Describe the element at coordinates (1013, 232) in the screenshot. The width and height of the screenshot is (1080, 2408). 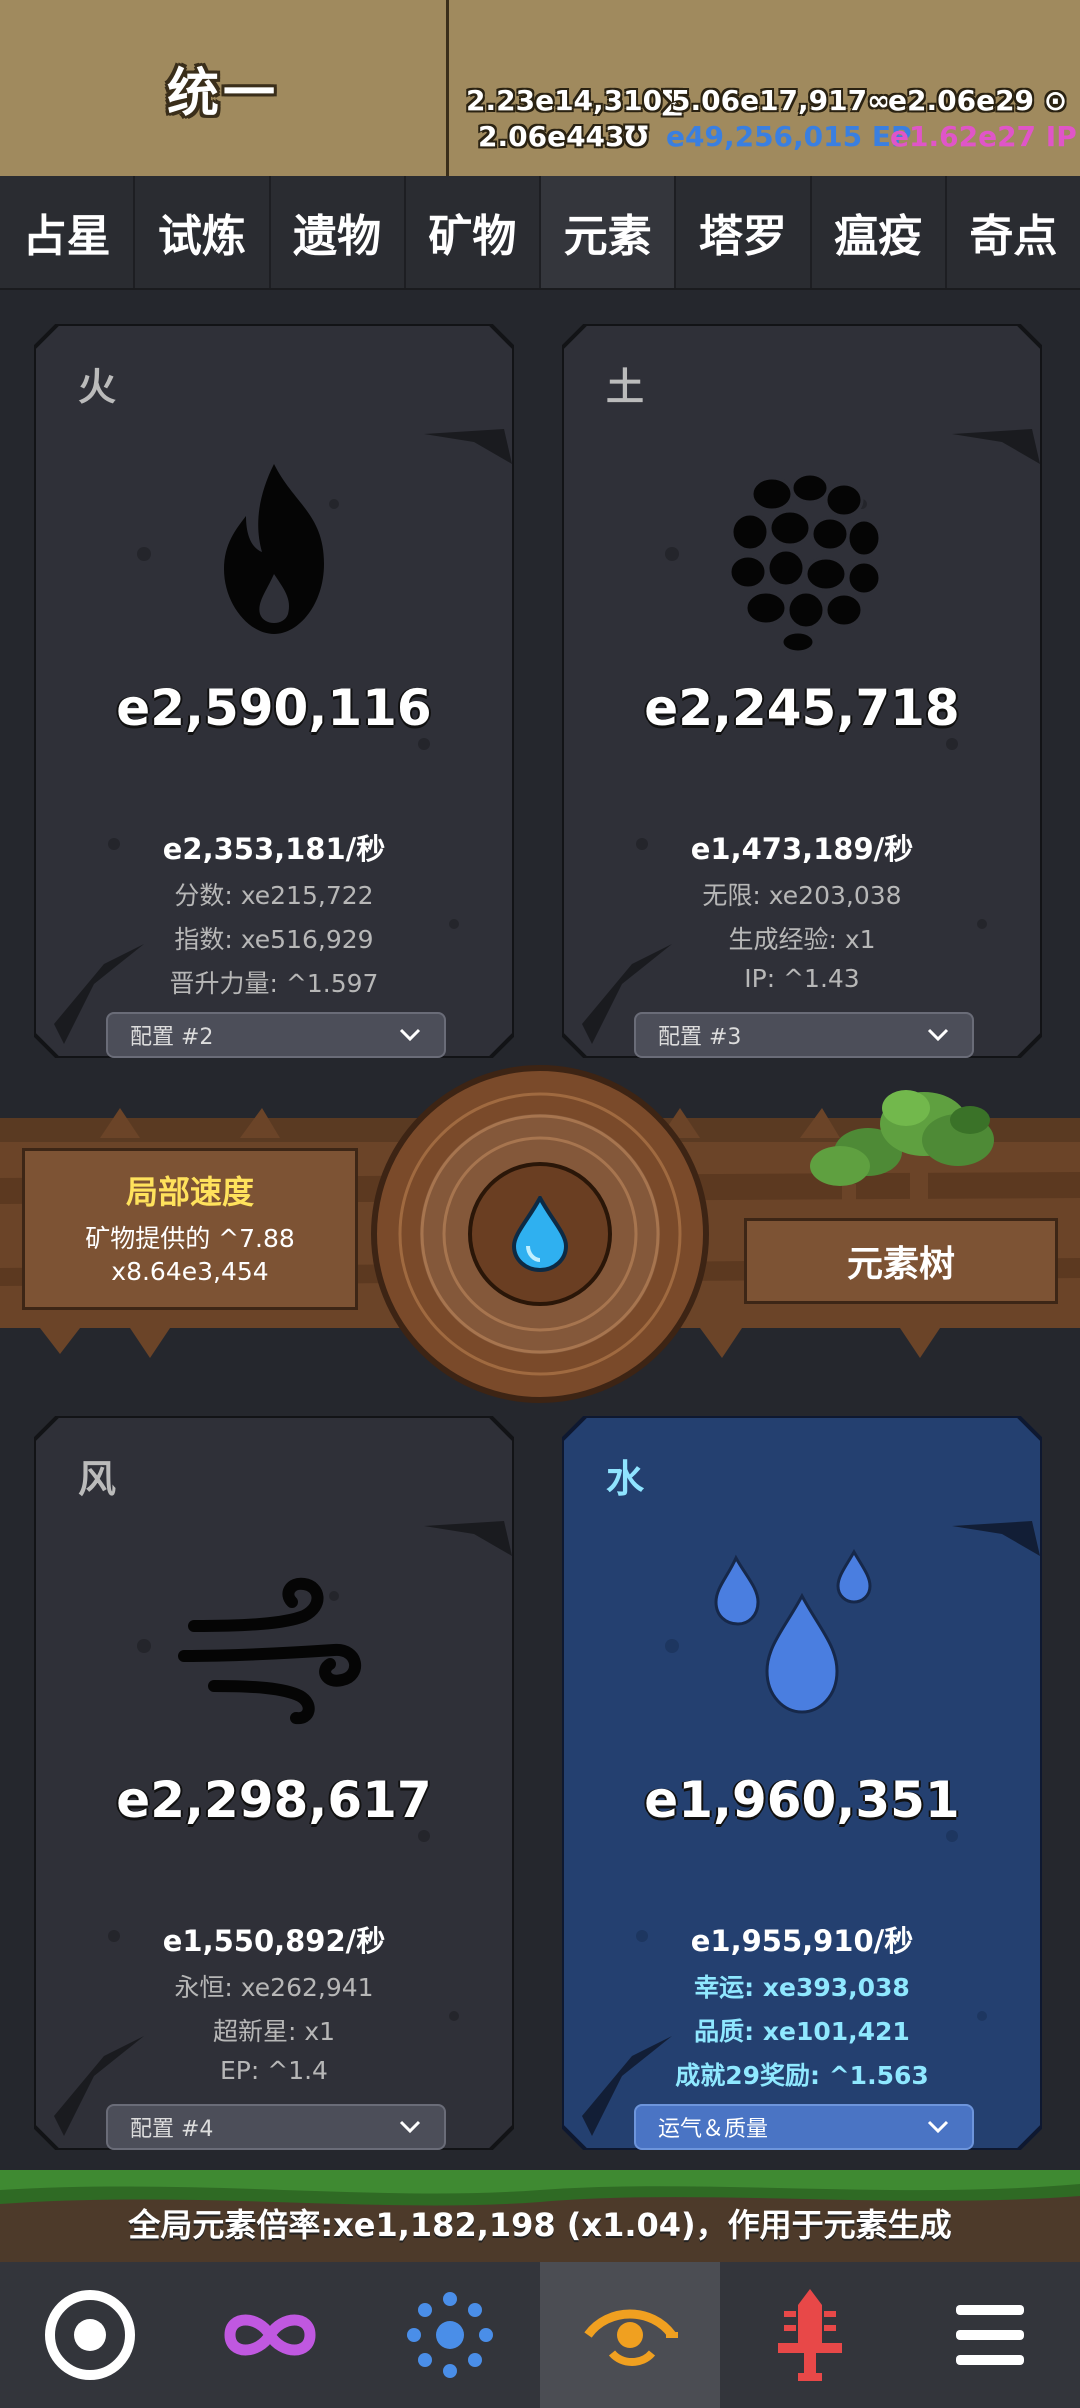
I see `tab-singularity: 奇点` at that location.